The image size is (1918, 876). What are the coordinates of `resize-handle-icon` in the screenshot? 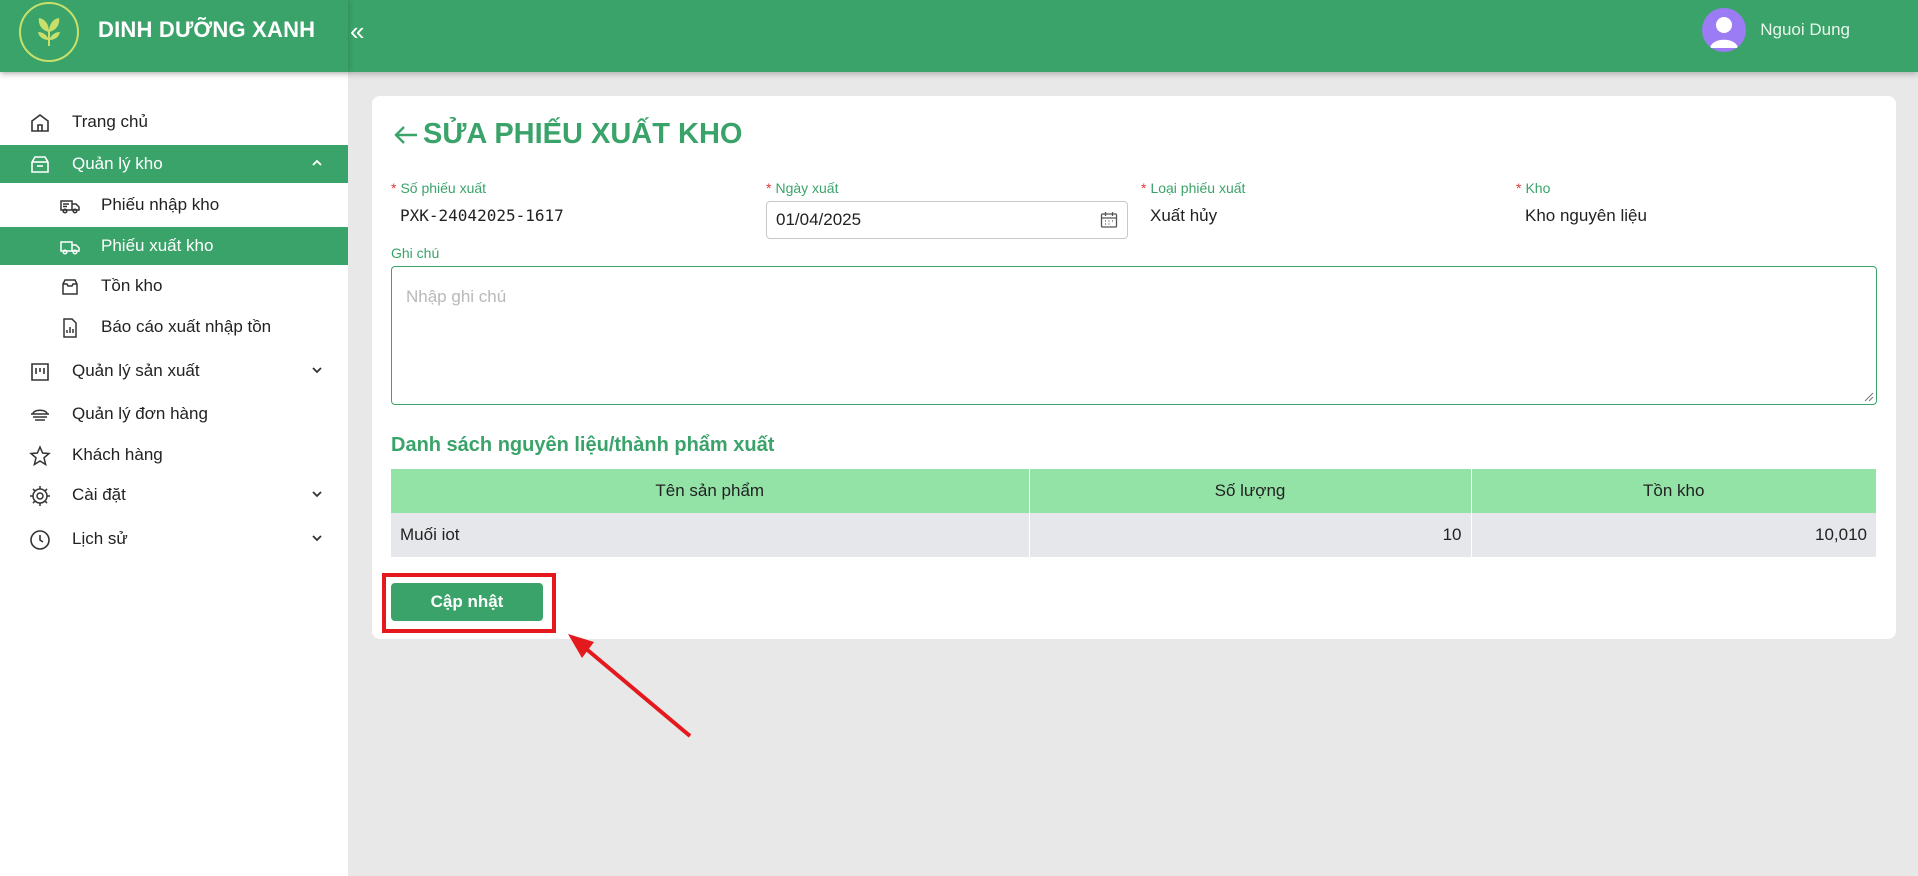 It's located at (1868, 396).